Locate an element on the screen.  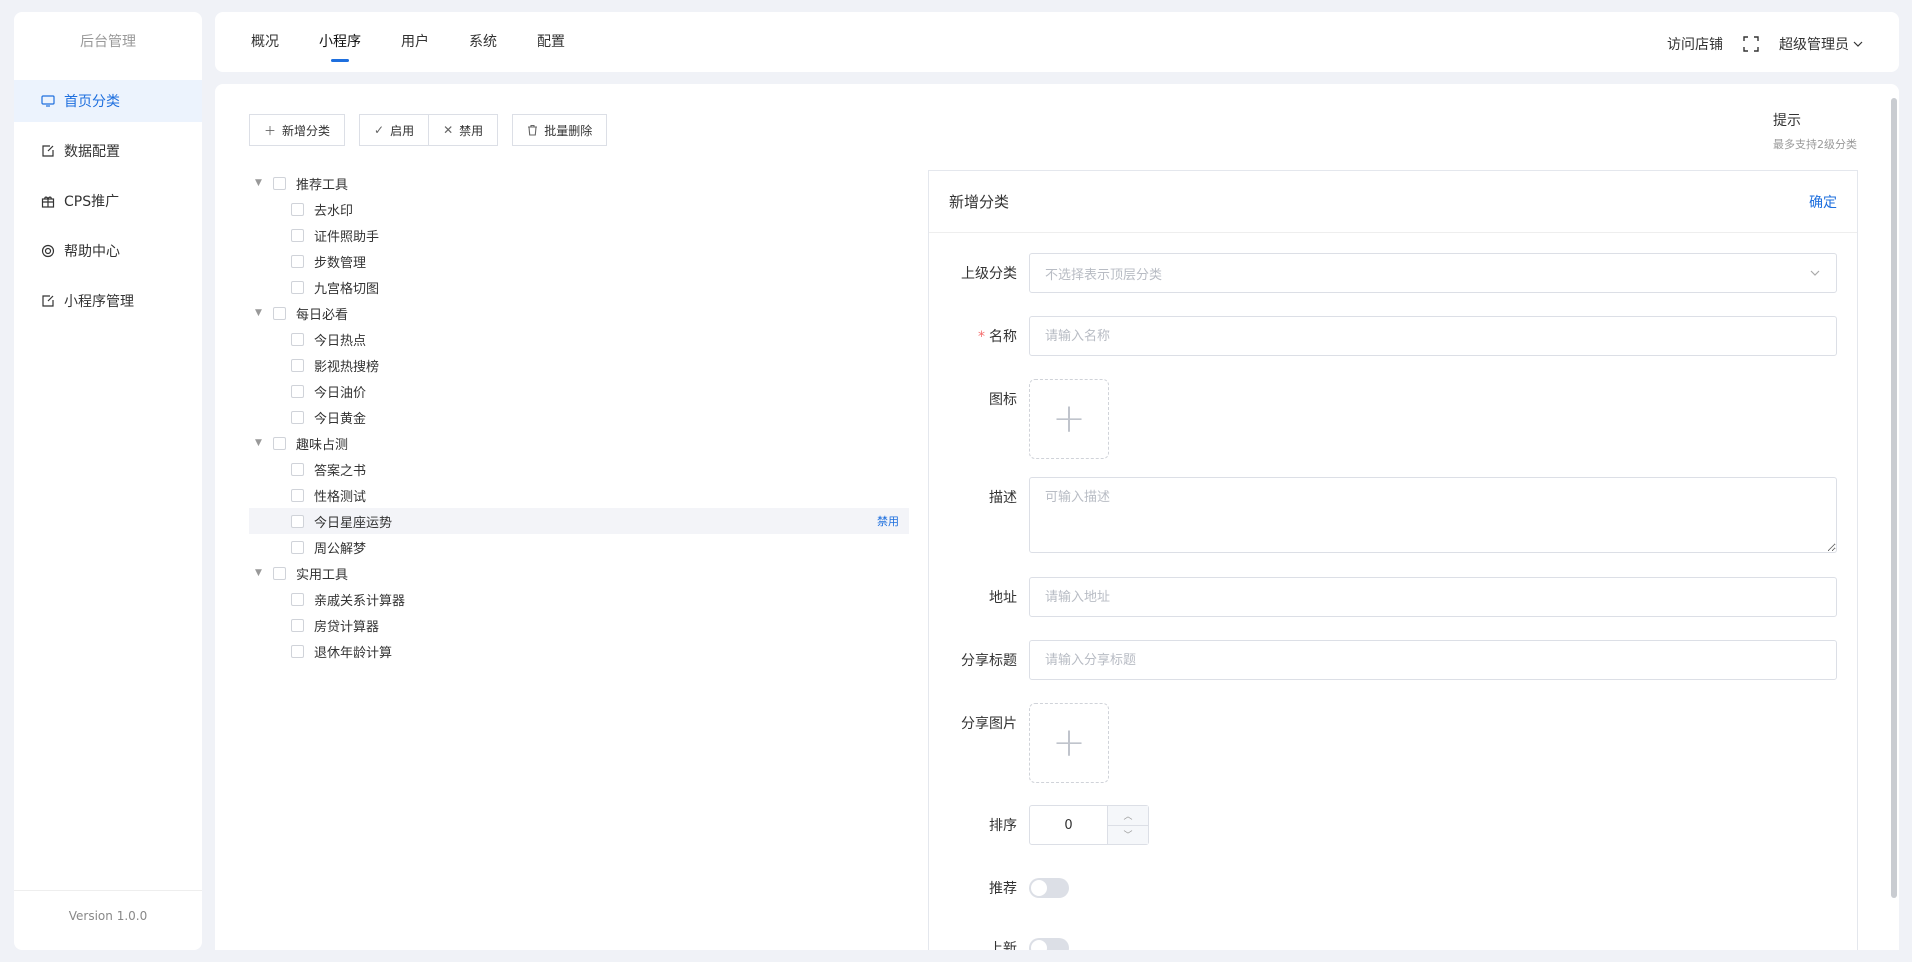
sidebar-item-label: 首页分类 is located at coordinates (92, 102).